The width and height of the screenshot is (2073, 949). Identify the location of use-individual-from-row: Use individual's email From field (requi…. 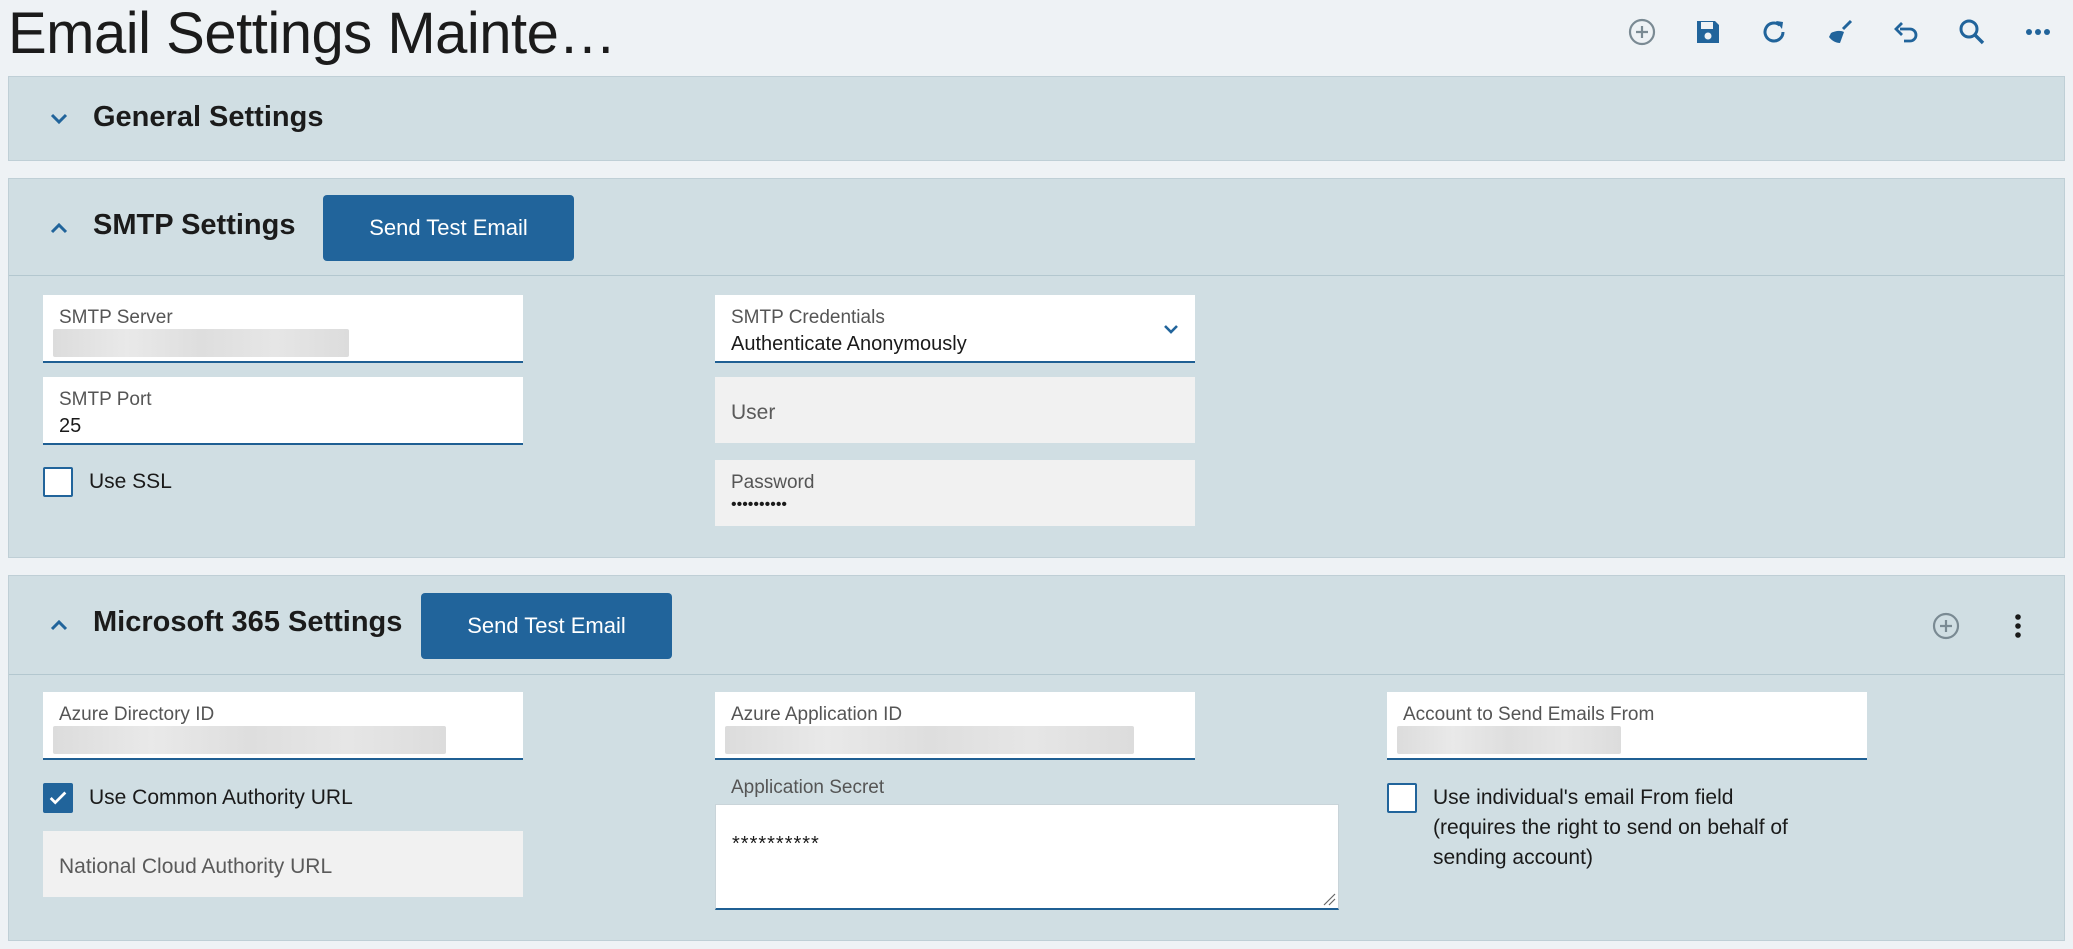
(1587, 831).